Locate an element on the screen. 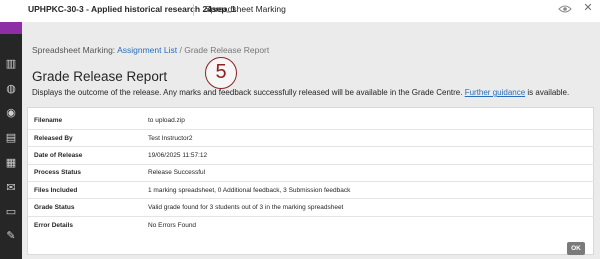 The width and height of the screenshot is (600, 259). breadcrumb-assignment-list-link: Assignment List is located at coordinates (147, 50).